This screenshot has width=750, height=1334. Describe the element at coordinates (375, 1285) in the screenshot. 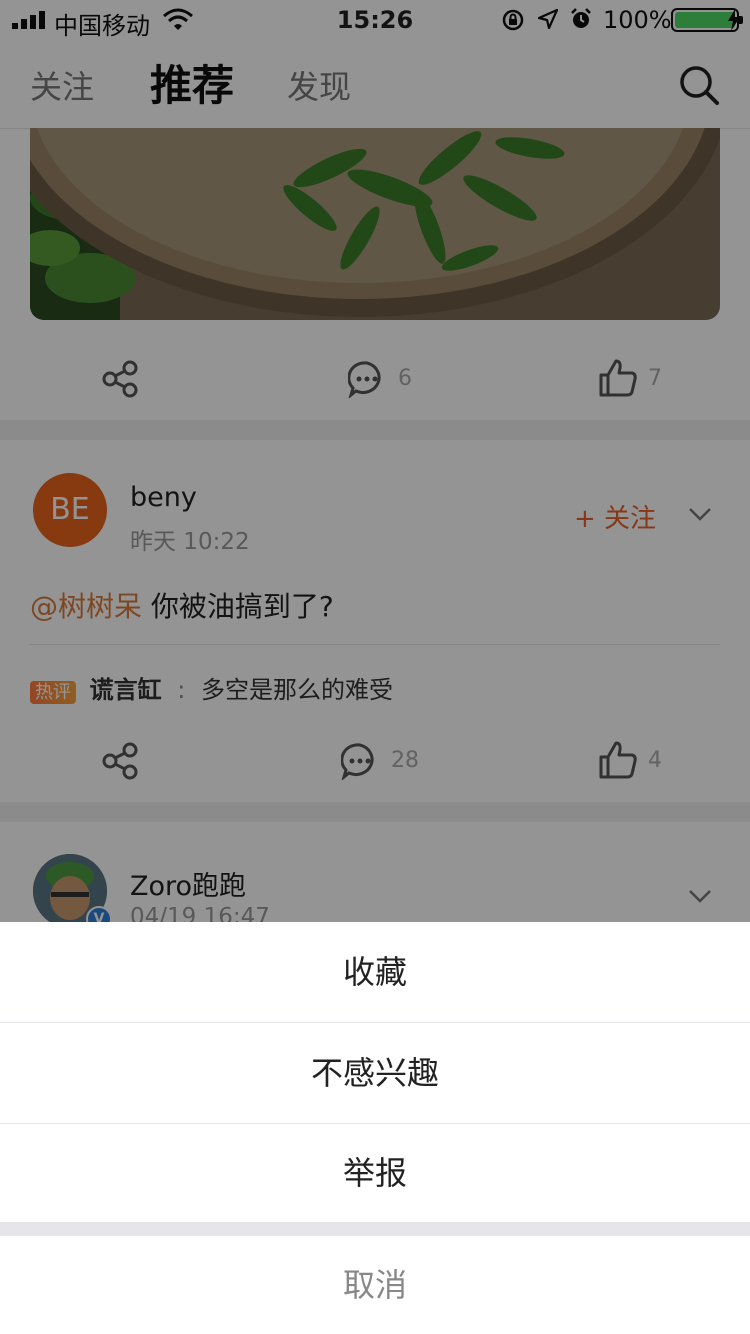

I see `cancel-button: 取消` at that location.